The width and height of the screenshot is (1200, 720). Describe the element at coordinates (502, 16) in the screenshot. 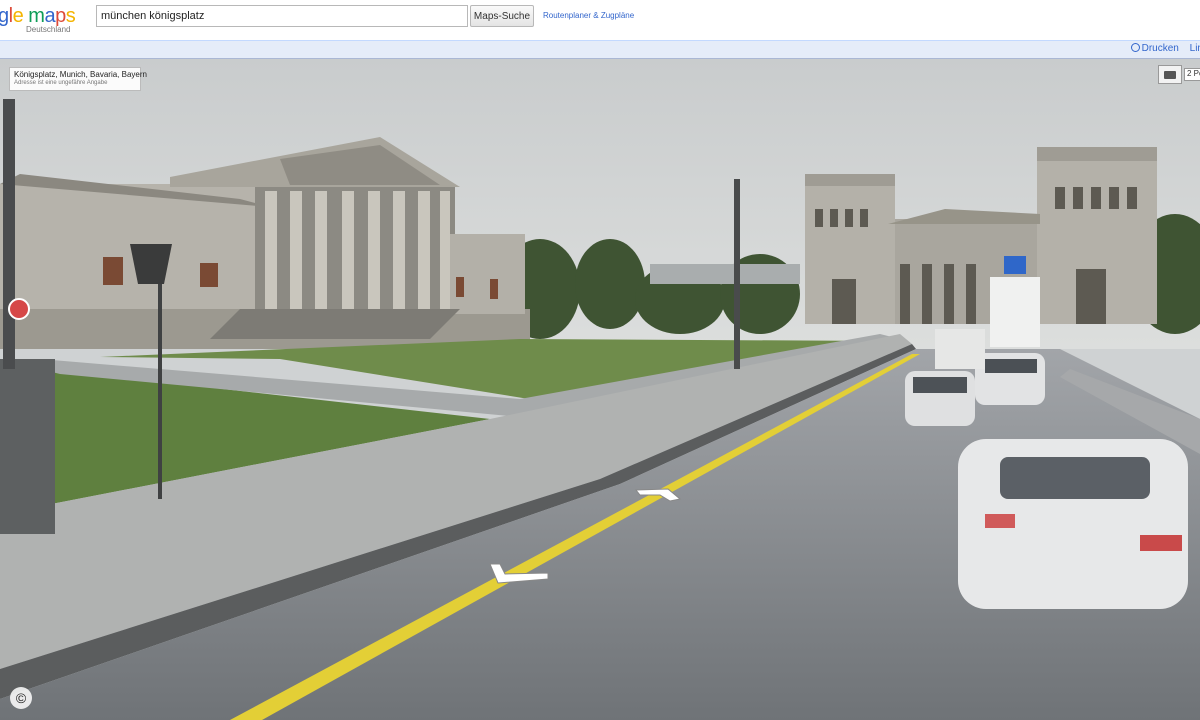

I see `maps-search-button: Maps-Suche` at that location.